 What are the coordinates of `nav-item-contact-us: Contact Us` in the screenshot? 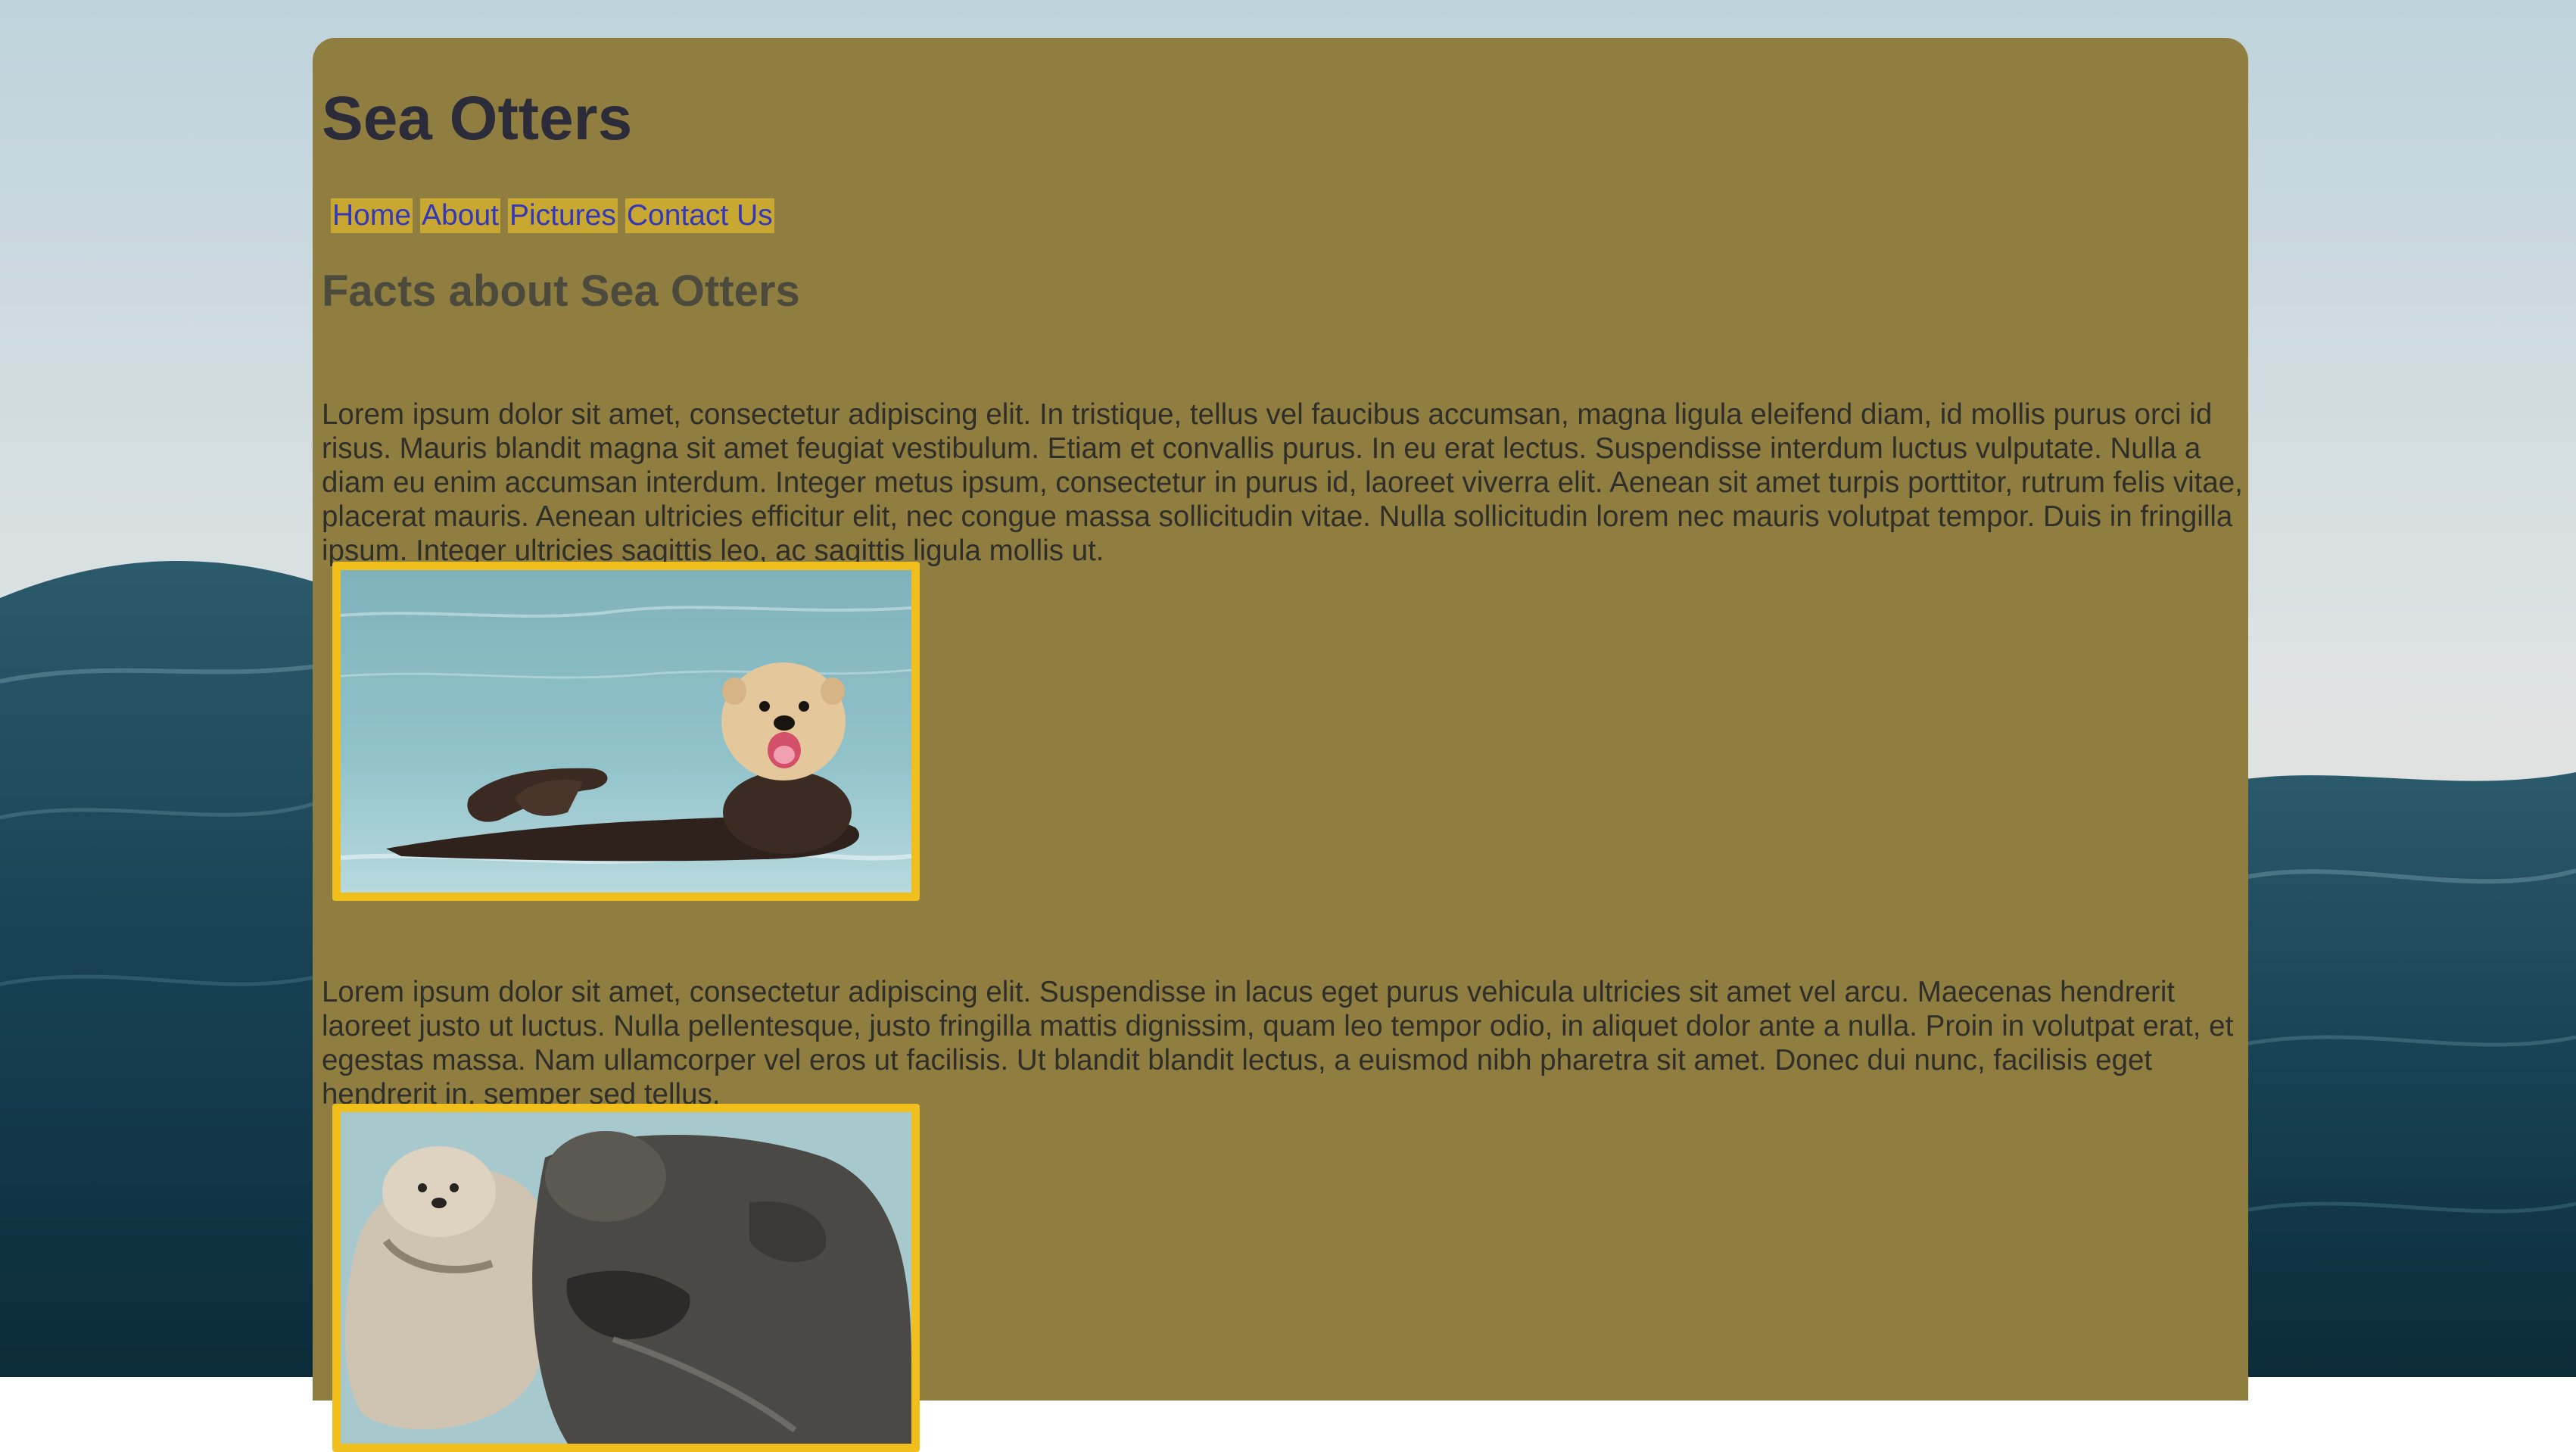 It's located at (699, 215).